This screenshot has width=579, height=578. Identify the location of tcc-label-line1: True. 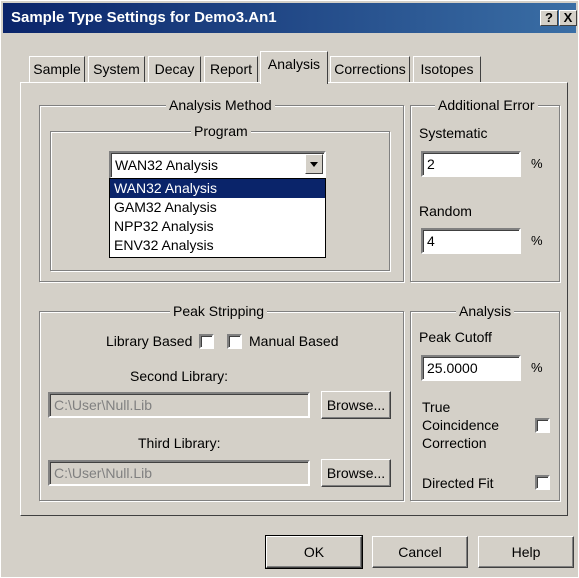
(436, 407).